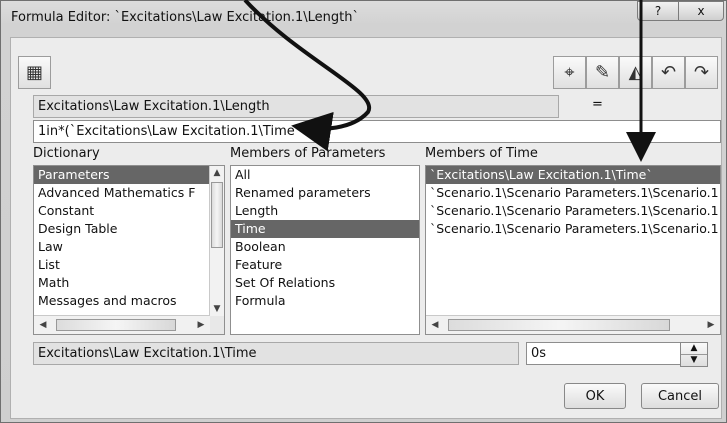 The image size is (727, 423). I want to click on list-item: `Excitations\Law Excitation.1\Time`, so click(573, 175).